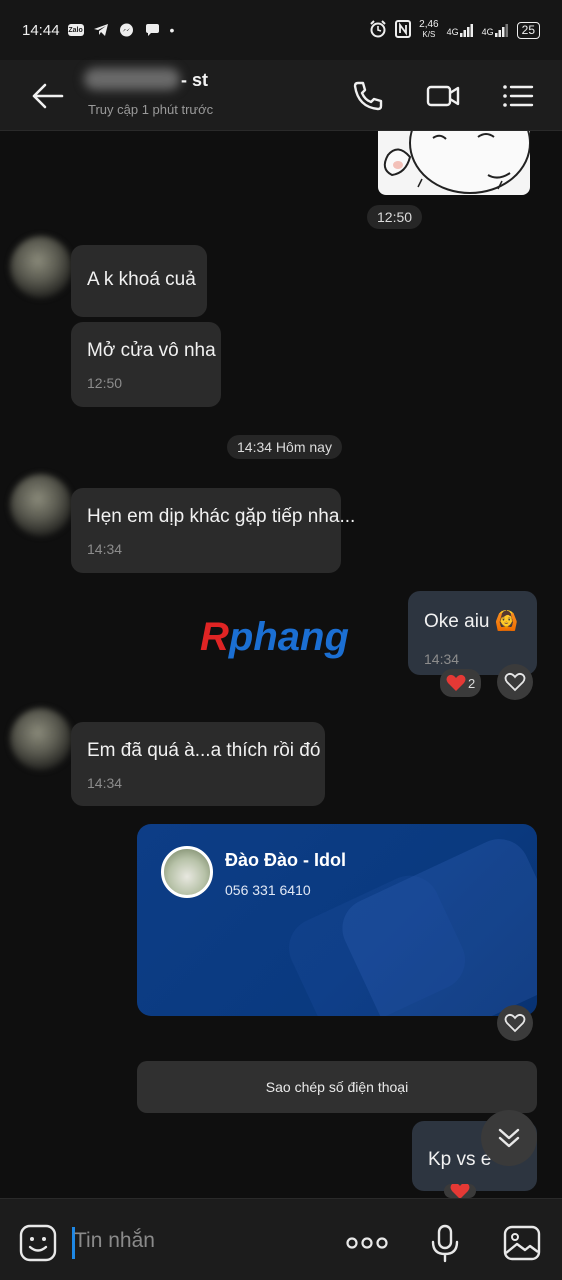  What do you see at coordinates (151, 109) in the screenshot?
I see `last-seen-status: Truy cập 1 phút trước` at bounding box center [151, 109].